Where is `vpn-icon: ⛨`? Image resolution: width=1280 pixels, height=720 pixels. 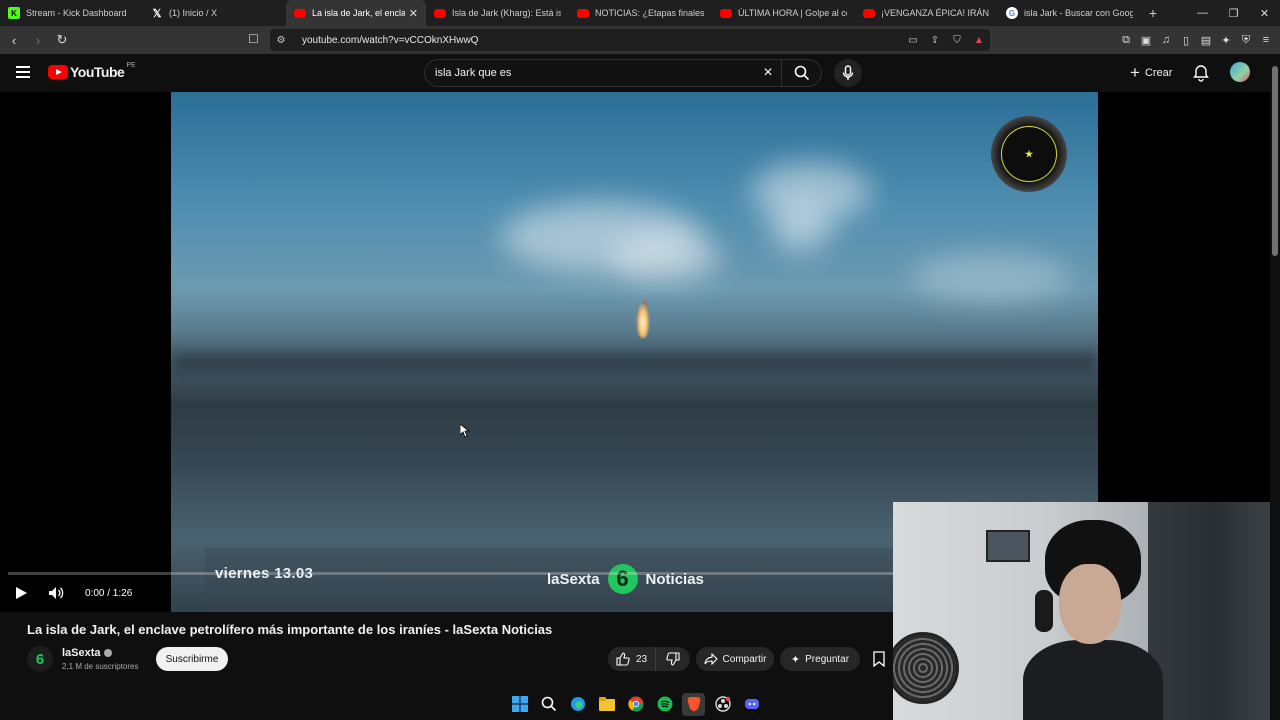
vpn-icon: ⛨ is located at coordinates (1246, 40).